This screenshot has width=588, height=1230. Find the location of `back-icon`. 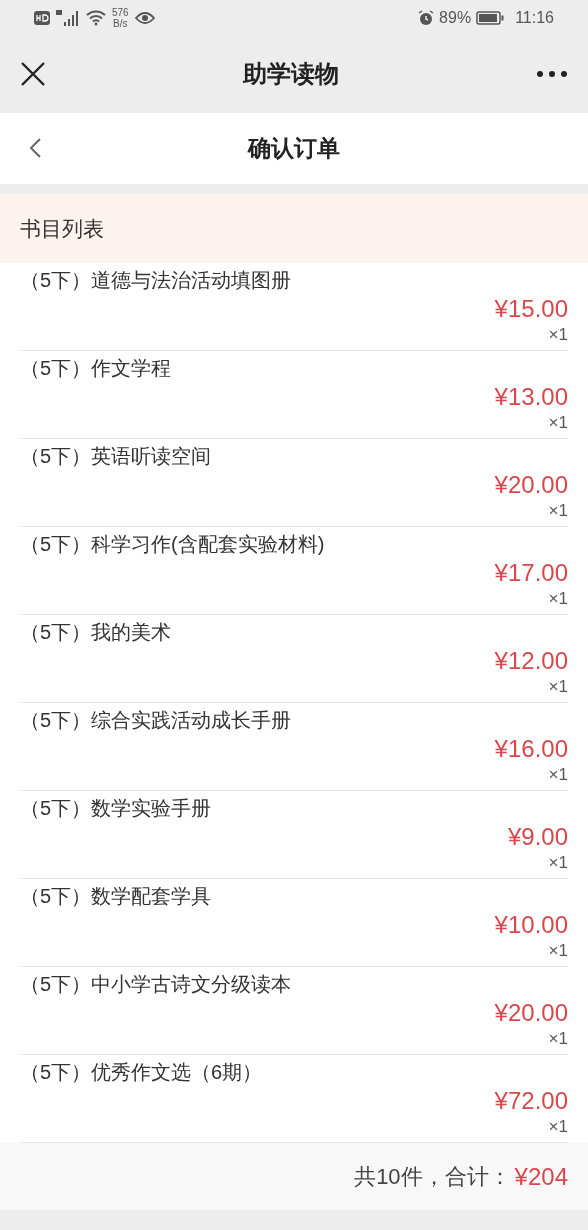

back-icon is located at coordinates (35, 148).